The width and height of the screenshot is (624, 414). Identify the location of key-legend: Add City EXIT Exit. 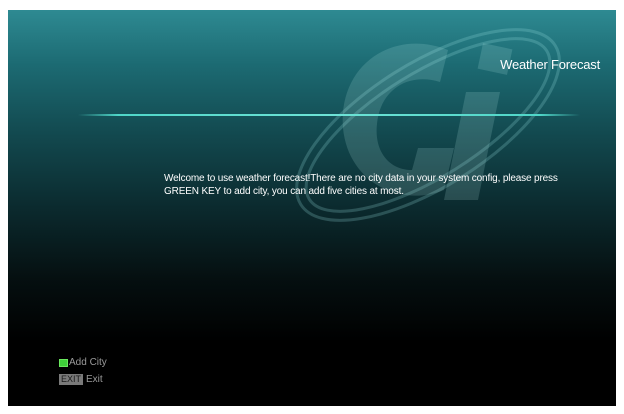
(83, 371).